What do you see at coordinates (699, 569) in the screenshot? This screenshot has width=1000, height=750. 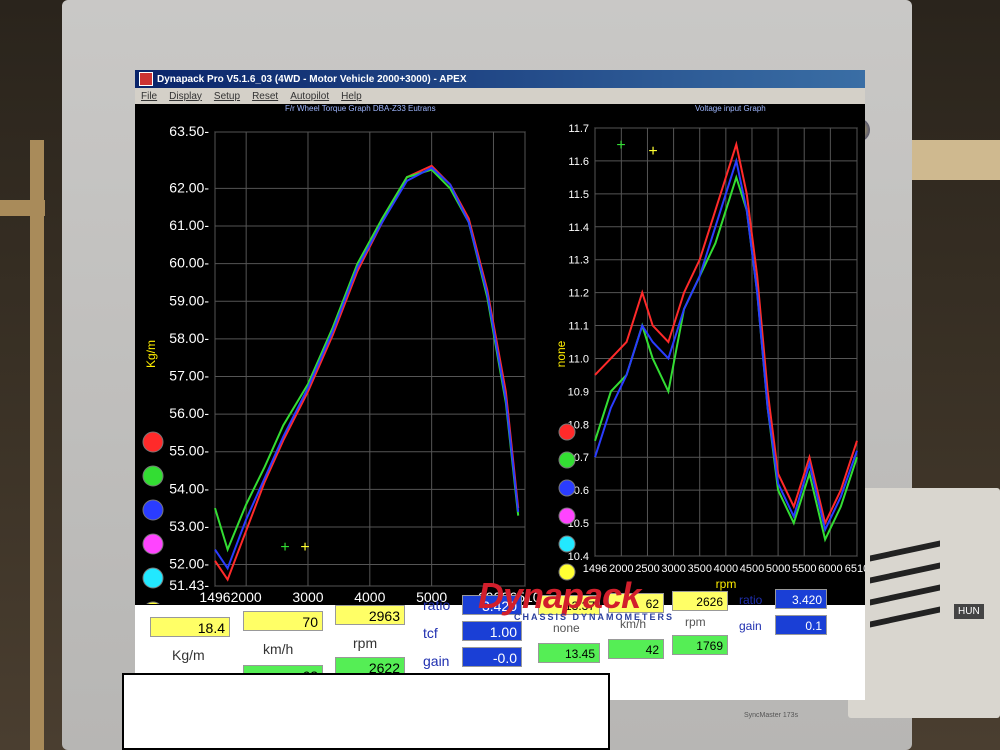 I see `x-tick-label: 3500` at bounding box center [699, 569].